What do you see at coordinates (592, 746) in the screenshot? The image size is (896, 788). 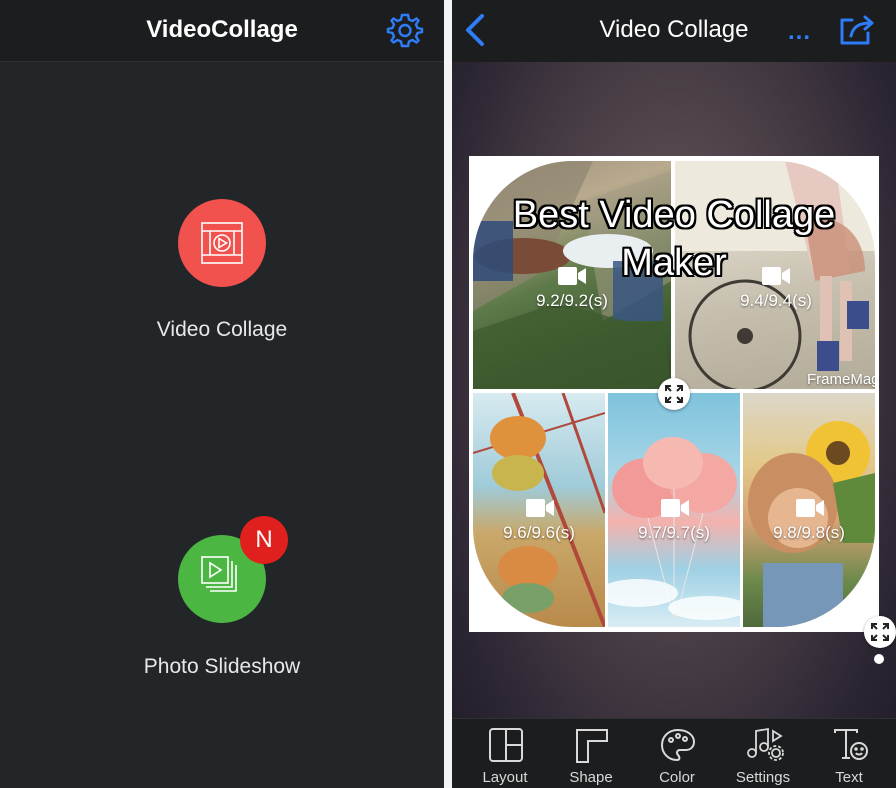 I see `shape-icon` at bounding box center [592, 746].